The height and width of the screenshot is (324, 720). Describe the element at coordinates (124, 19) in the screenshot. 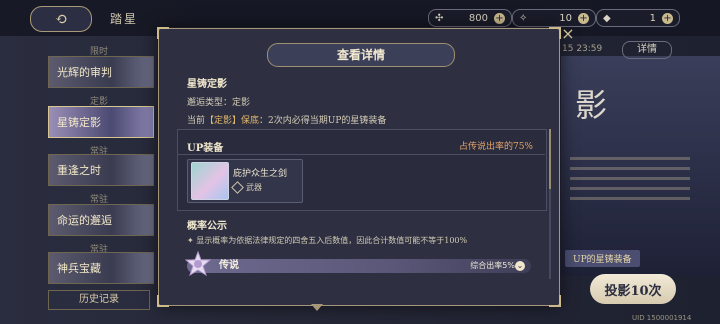

I see `page-title: 踏星` at that location.